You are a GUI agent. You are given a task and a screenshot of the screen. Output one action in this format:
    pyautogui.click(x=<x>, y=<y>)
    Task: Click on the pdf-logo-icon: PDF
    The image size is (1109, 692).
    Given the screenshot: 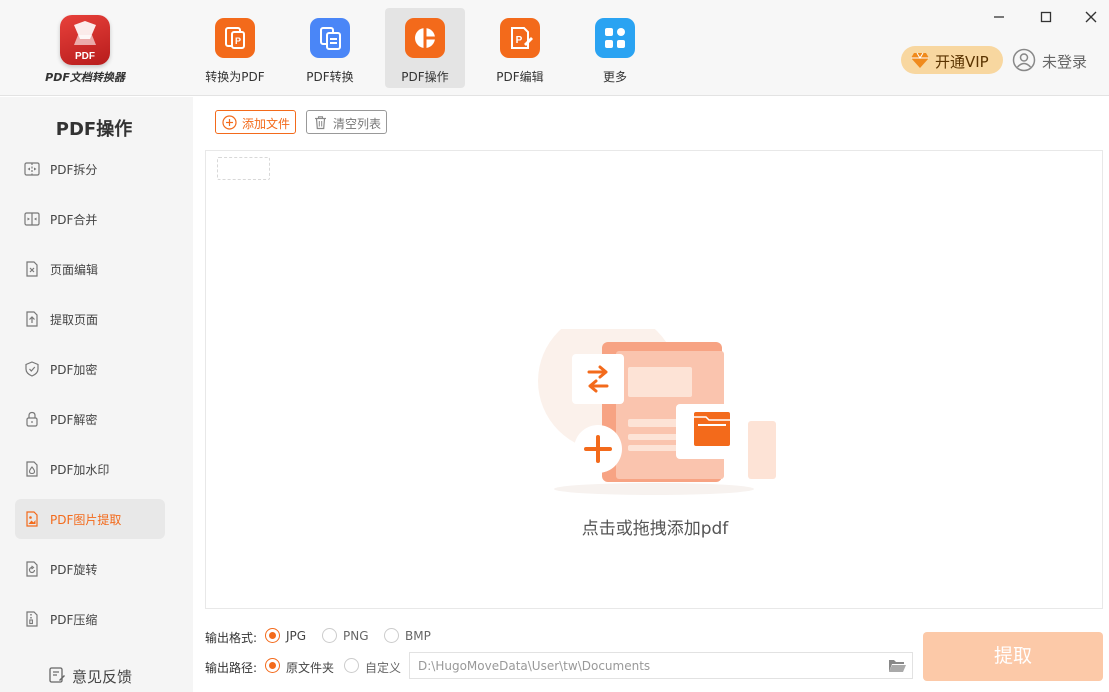 What is the action you would take?
    pyautogui.click(x=85, y=40)
    